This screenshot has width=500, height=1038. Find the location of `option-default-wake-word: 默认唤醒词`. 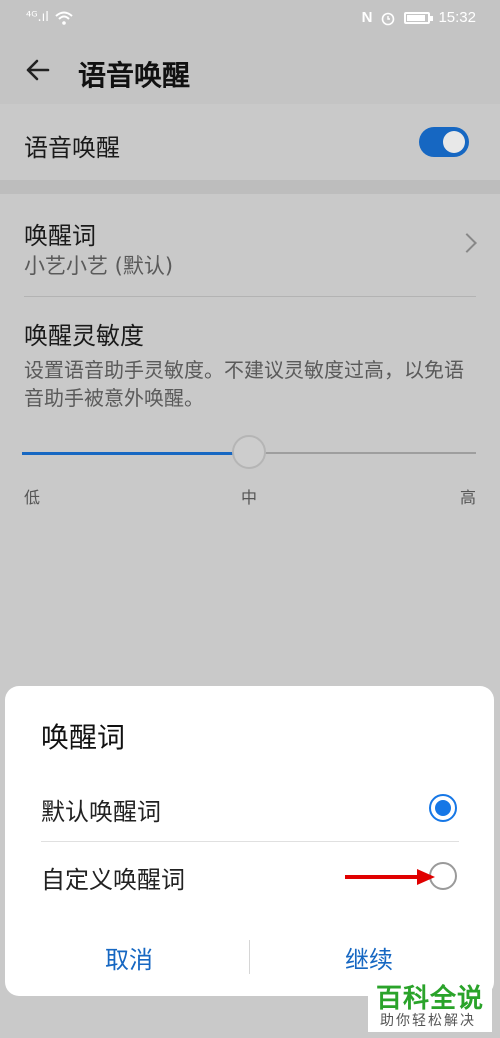

option-default-wake-word: 默认唤醒词 is located at coordinates (249, 808).